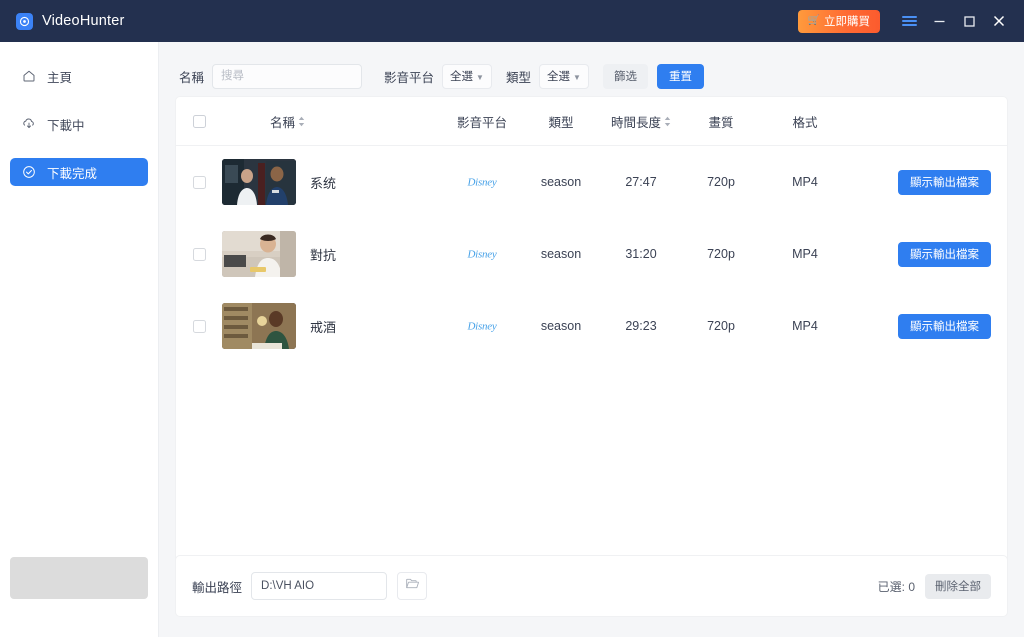 The image size is (1024, 637). I want to click on brand: VideoHunter, so click(62, 21).